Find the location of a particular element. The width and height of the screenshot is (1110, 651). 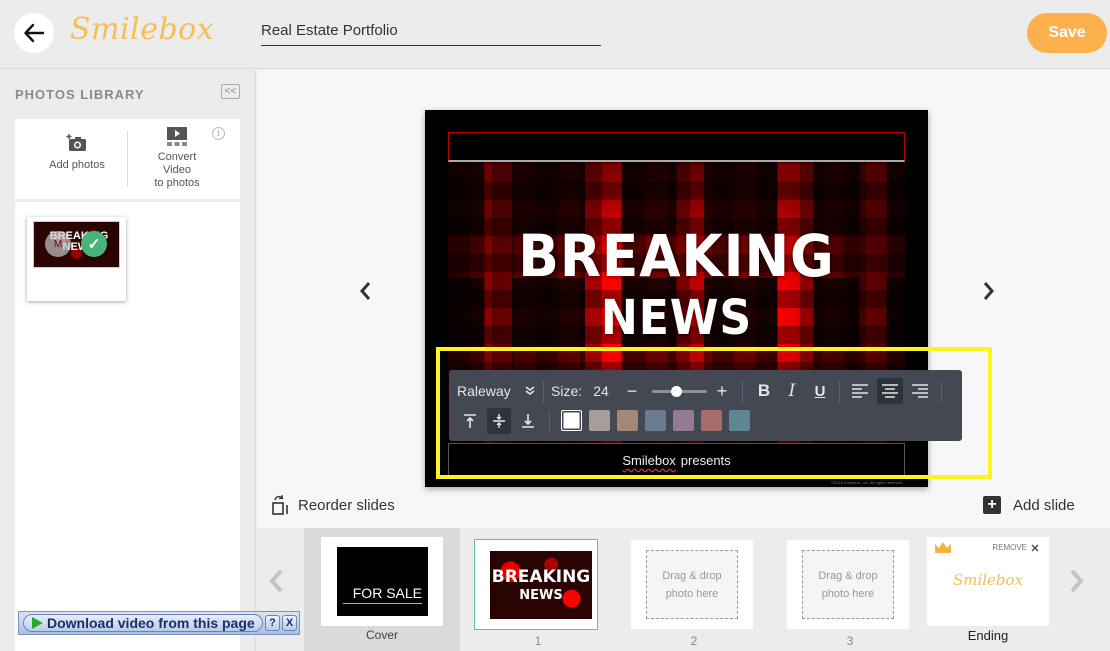

ending-thumbnail: REMOVE Smilebox is located at coordinates (988, 581).